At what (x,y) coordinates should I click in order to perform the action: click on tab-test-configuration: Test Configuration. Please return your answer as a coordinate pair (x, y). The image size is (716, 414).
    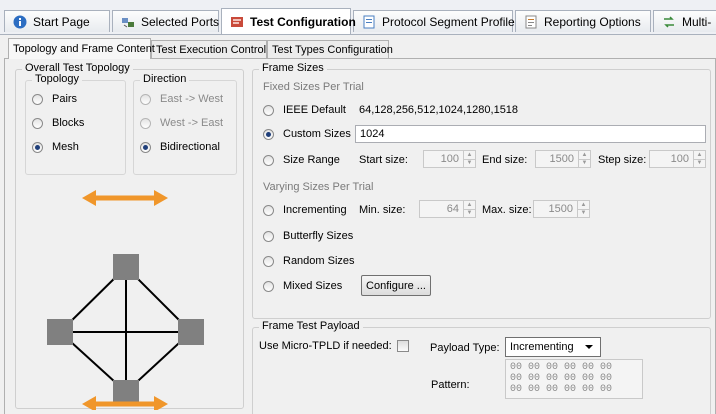
    Looking at the image, I should click on (288, 21).